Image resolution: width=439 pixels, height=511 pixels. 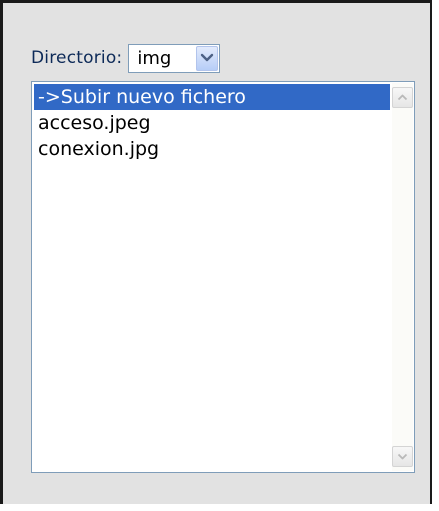 I want to click on list-item-file: acceso.jpeg, so click(x=212, y=123).